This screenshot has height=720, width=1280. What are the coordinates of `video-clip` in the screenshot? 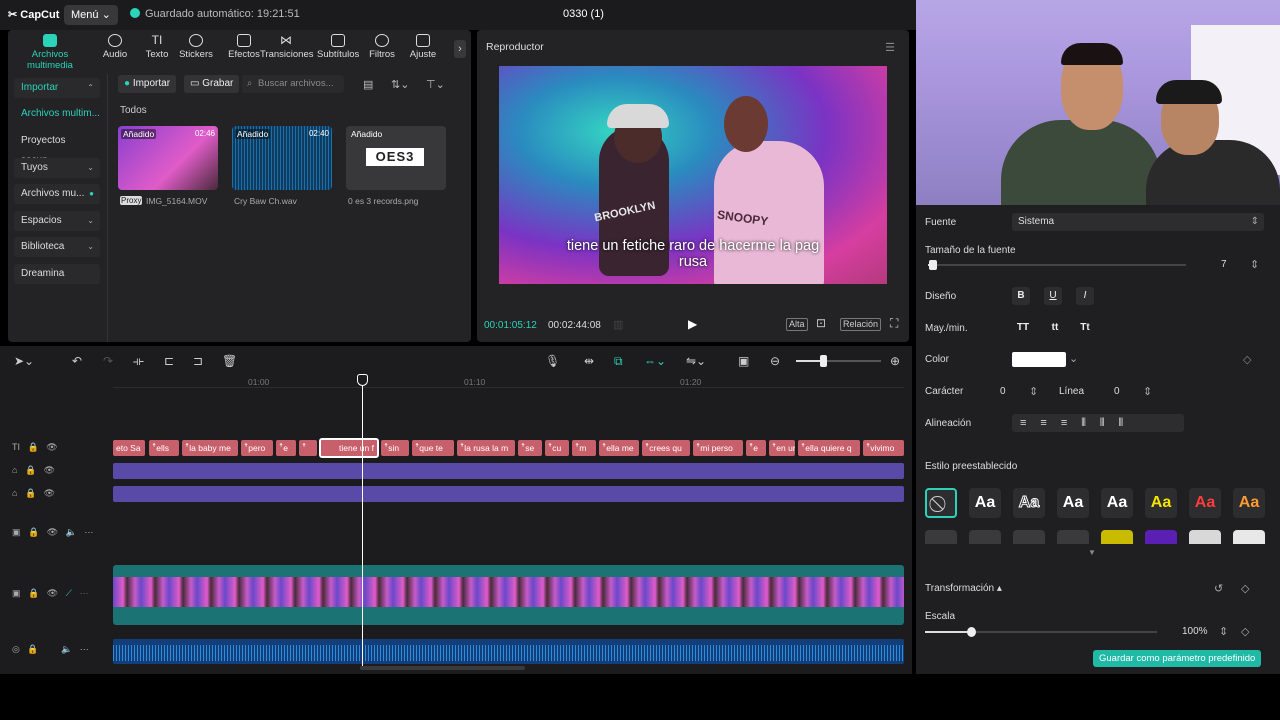 It's located at (508, 595).